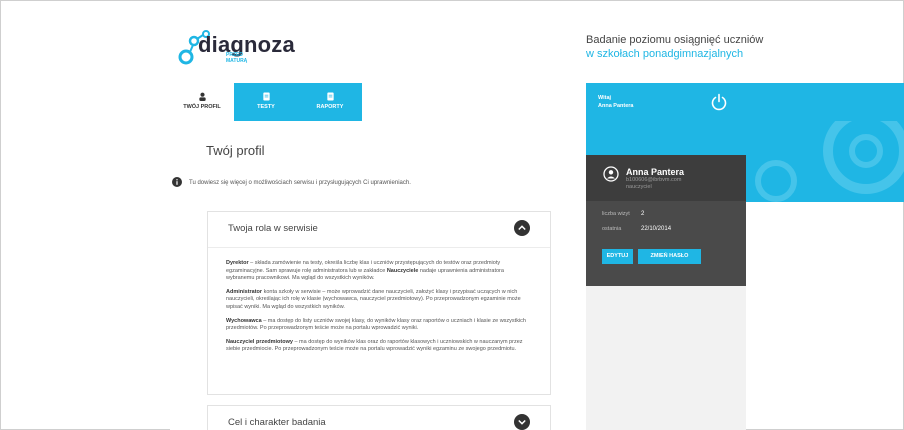 The width and height of the screenshot is (904, 430). What do you see at coordinates (605, 98) in the screenshot?
I see `greeting-text: Witaj` at bounding box center [605, 98].